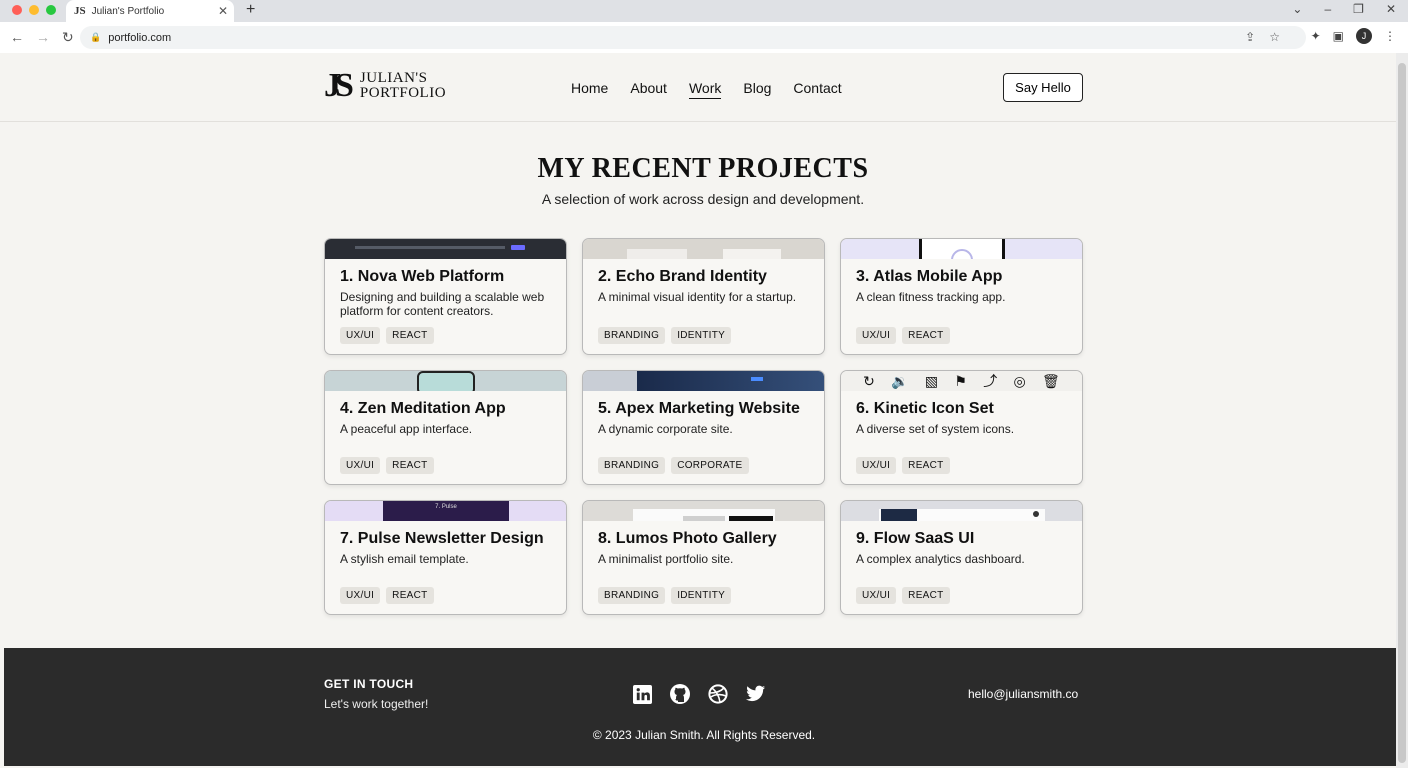  I want to click on project-description: A diverse set of system icons., so click(935, 429).